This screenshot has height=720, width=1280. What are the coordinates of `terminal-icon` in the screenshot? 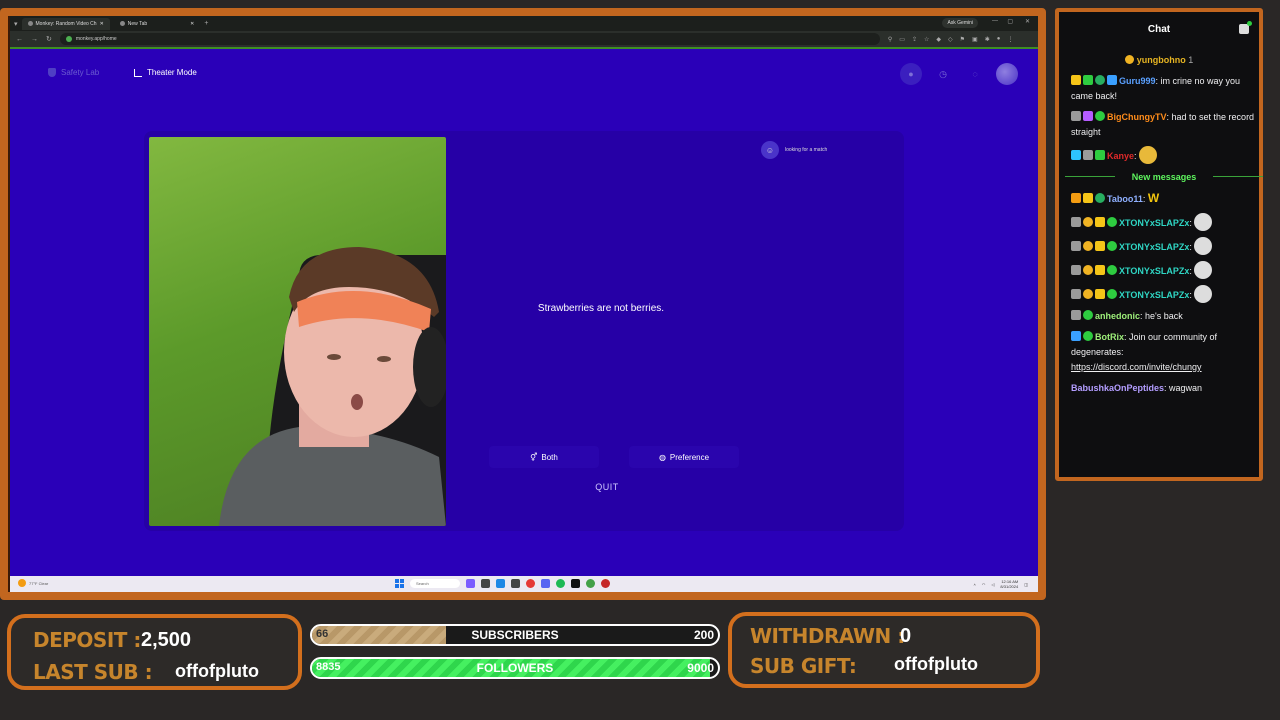 It's located at (575, 583).